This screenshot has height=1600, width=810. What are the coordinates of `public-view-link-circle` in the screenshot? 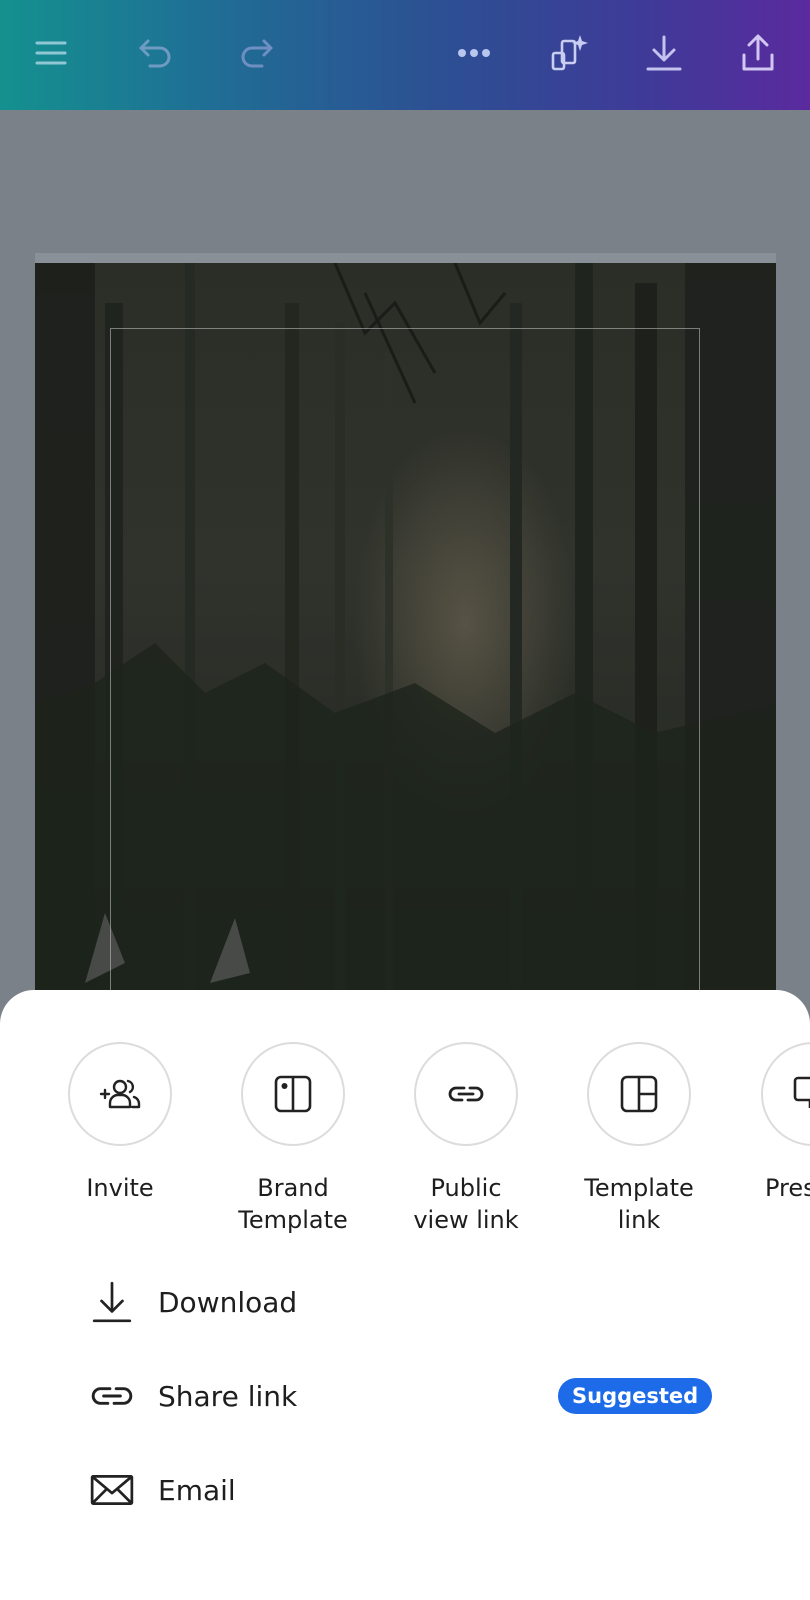 It's located at (466, 1094).